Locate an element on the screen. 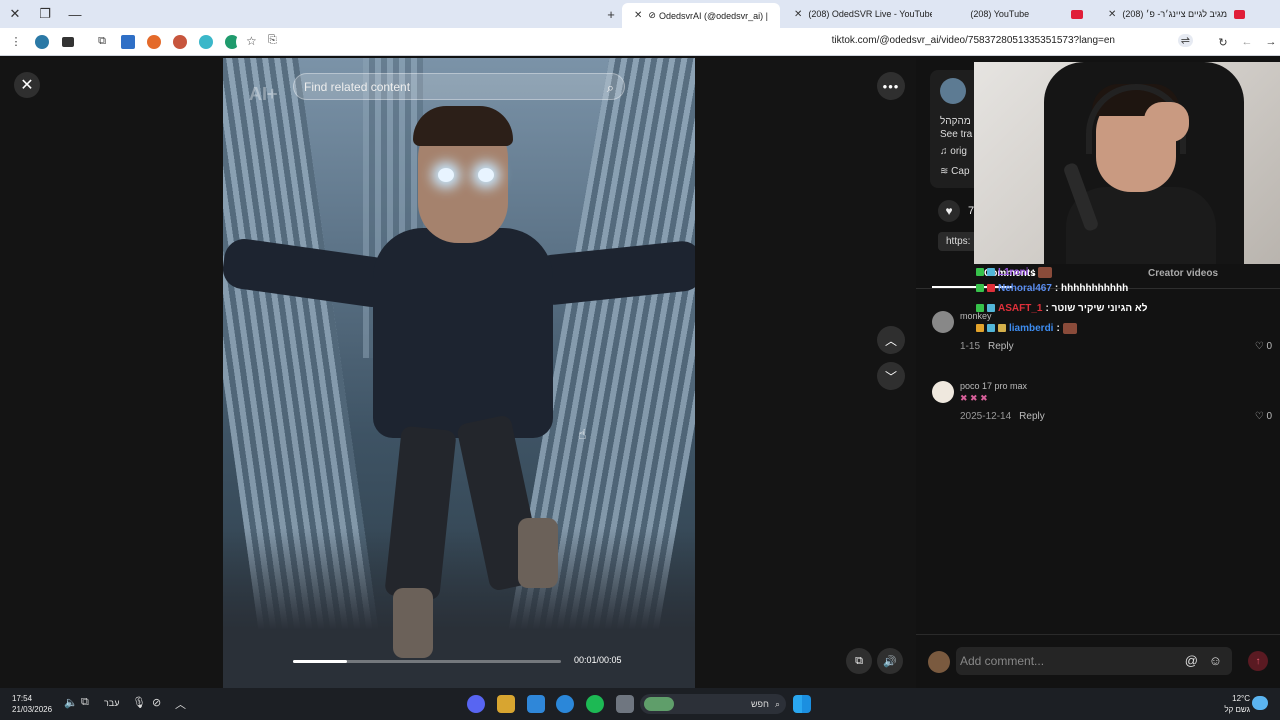 The height and width of the screenshot is (720, 1280). chat-message: ASAFT_1 : לא הגיוני שיקיר שוטר is located at coordinates (1128, 308).